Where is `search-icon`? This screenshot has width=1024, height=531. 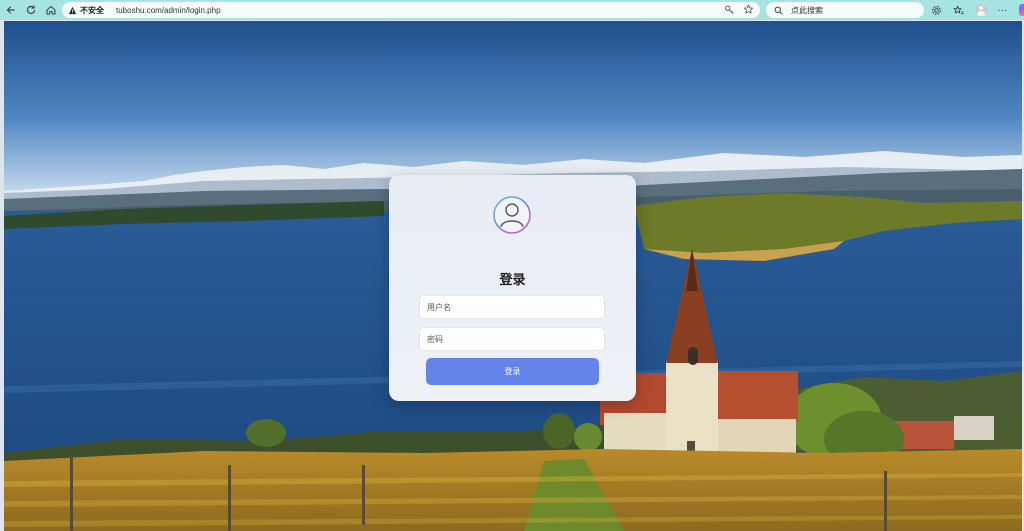 search-icon is located at coordinates (778, 10).